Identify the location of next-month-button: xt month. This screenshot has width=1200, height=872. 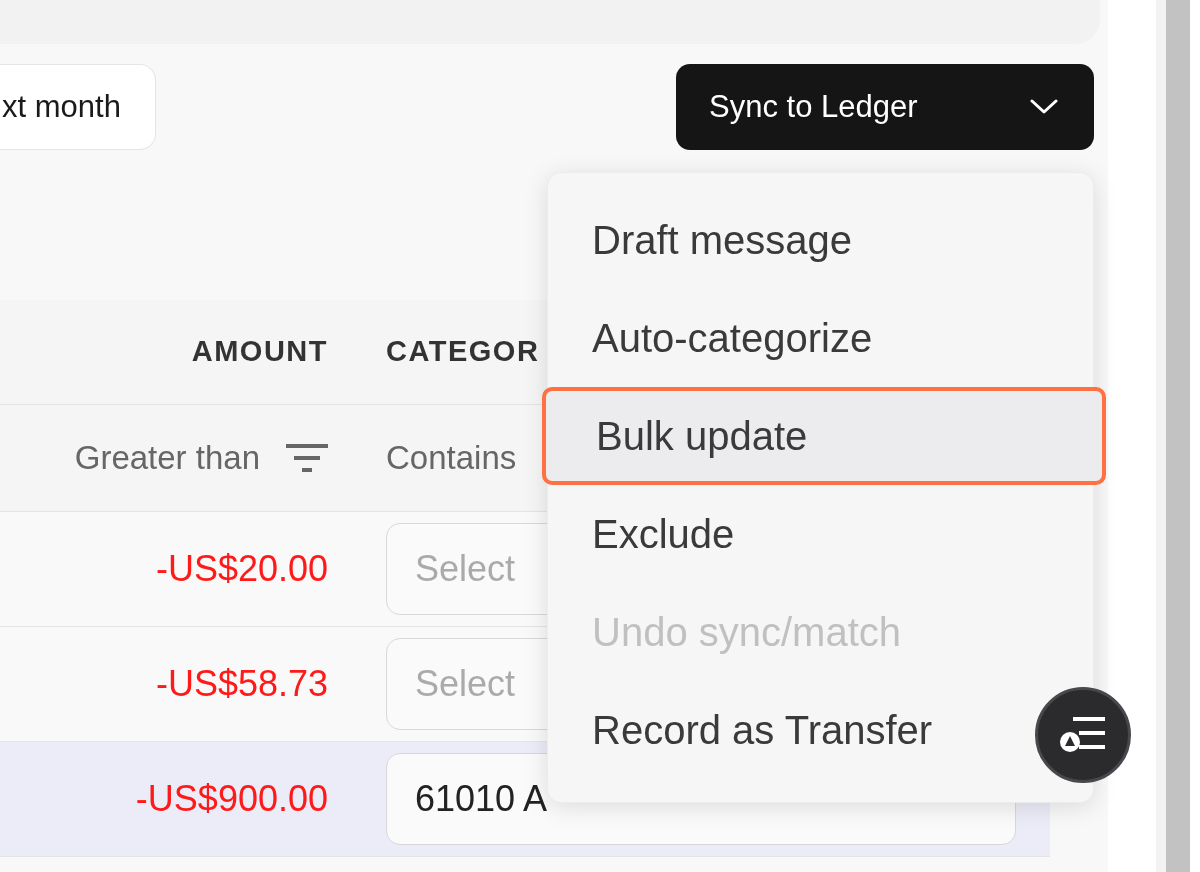
(78, 107).